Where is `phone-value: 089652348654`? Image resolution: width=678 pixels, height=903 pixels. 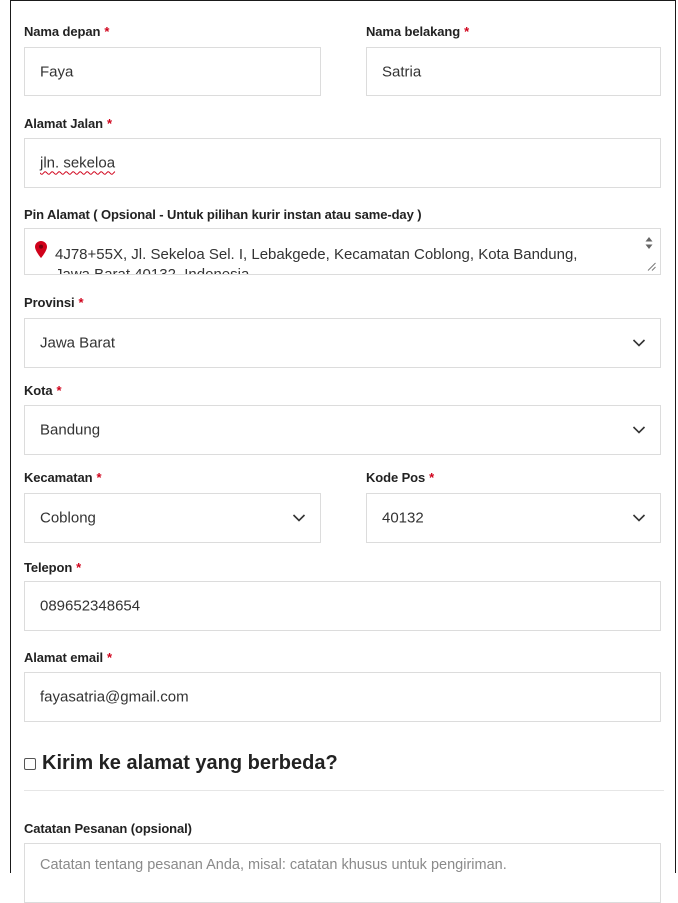 phone-value: 089652348654 is located at coordinates (90, 606).